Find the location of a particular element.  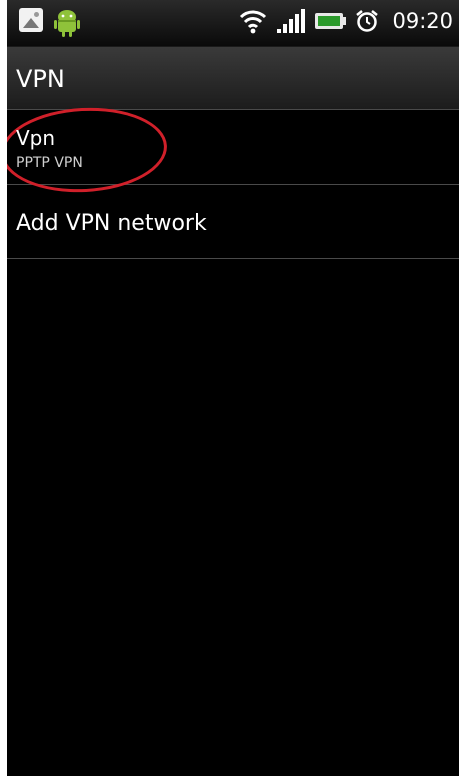

title-bar: VPN is located at coordinates (233, 78).